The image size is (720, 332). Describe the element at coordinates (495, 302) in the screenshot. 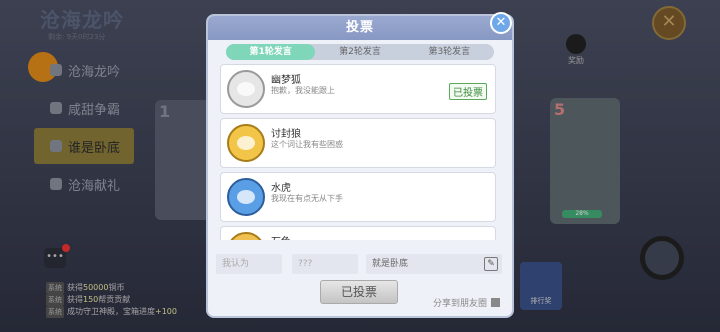

I see `checkbox-icon` at that location.